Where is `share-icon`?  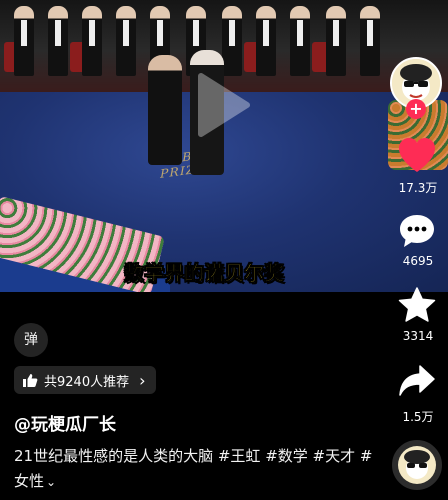
share-icon is located at coordinates (417, 381).